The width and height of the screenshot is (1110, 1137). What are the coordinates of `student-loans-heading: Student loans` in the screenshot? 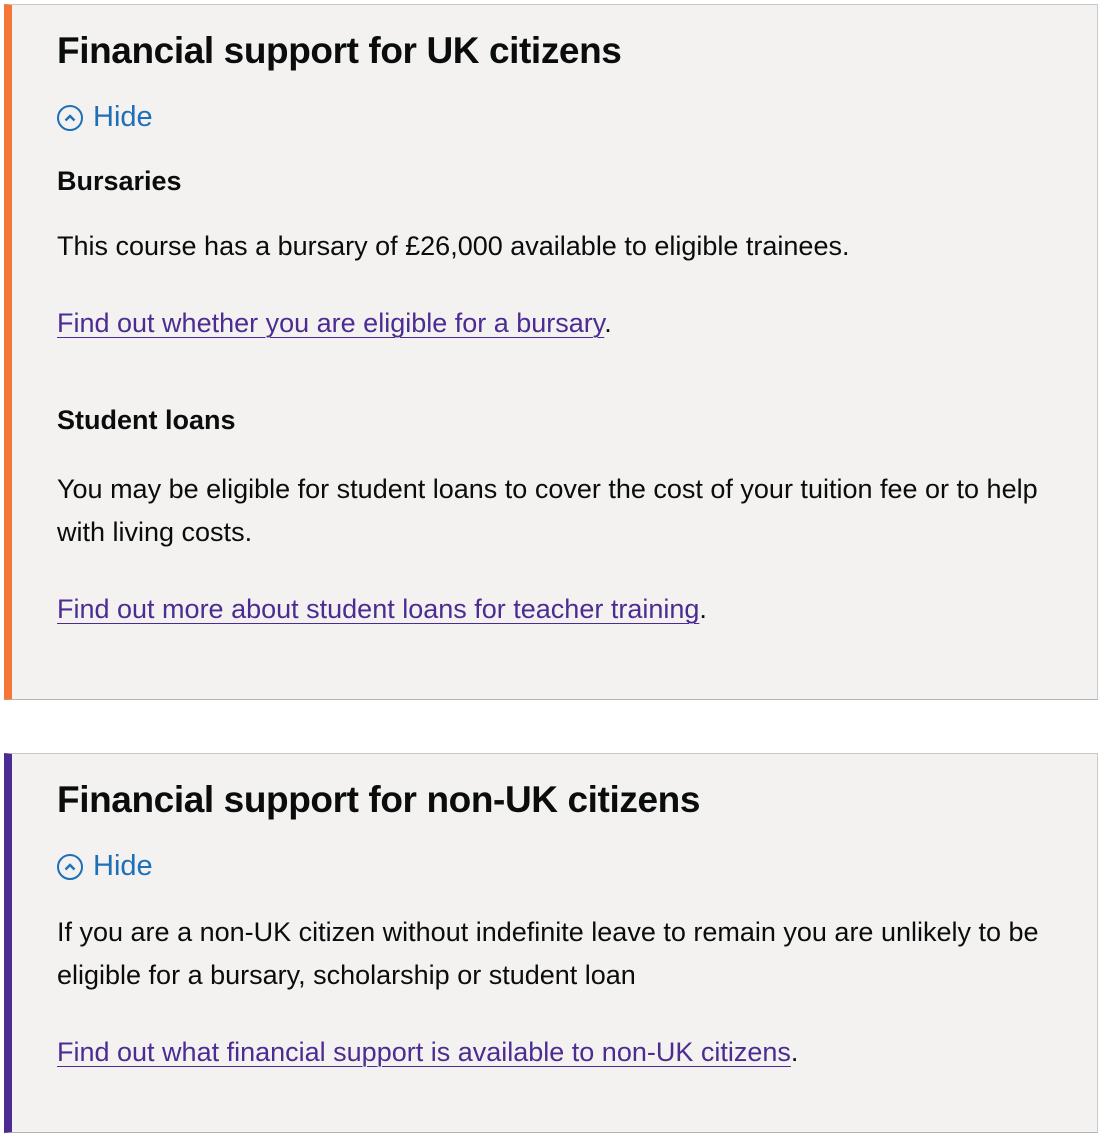 It's located at (146, 420).